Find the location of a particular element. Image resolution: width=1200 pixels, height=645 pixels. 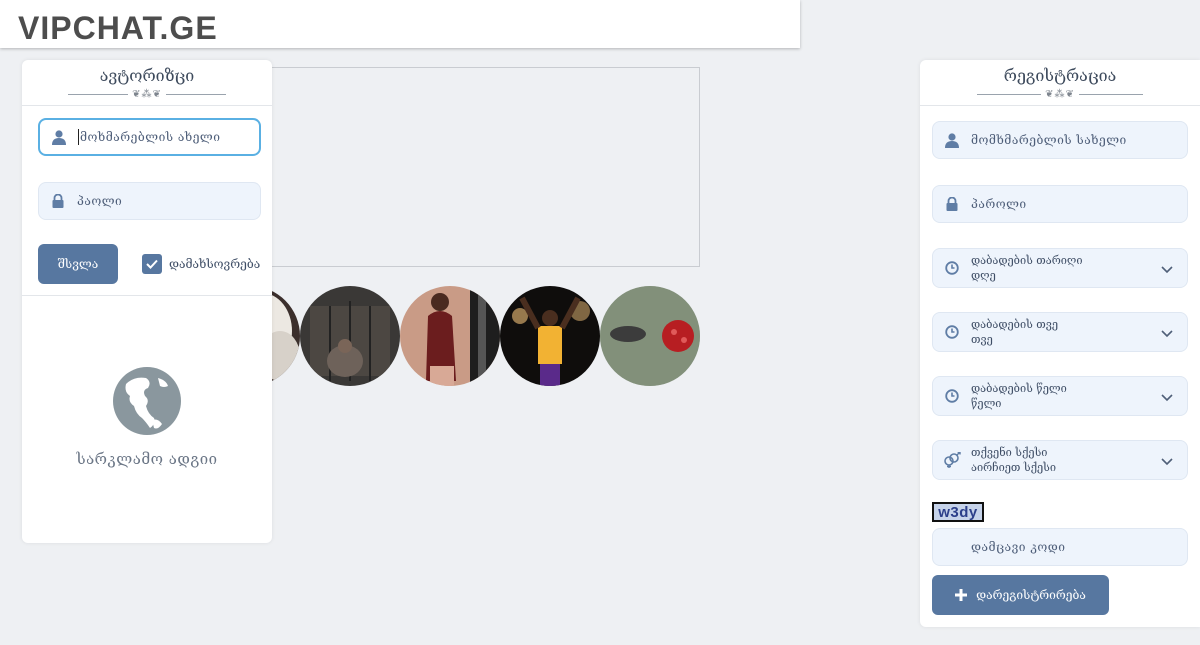

birth-month-label: დაბადების თვე is located at coordinates (1015, 324).